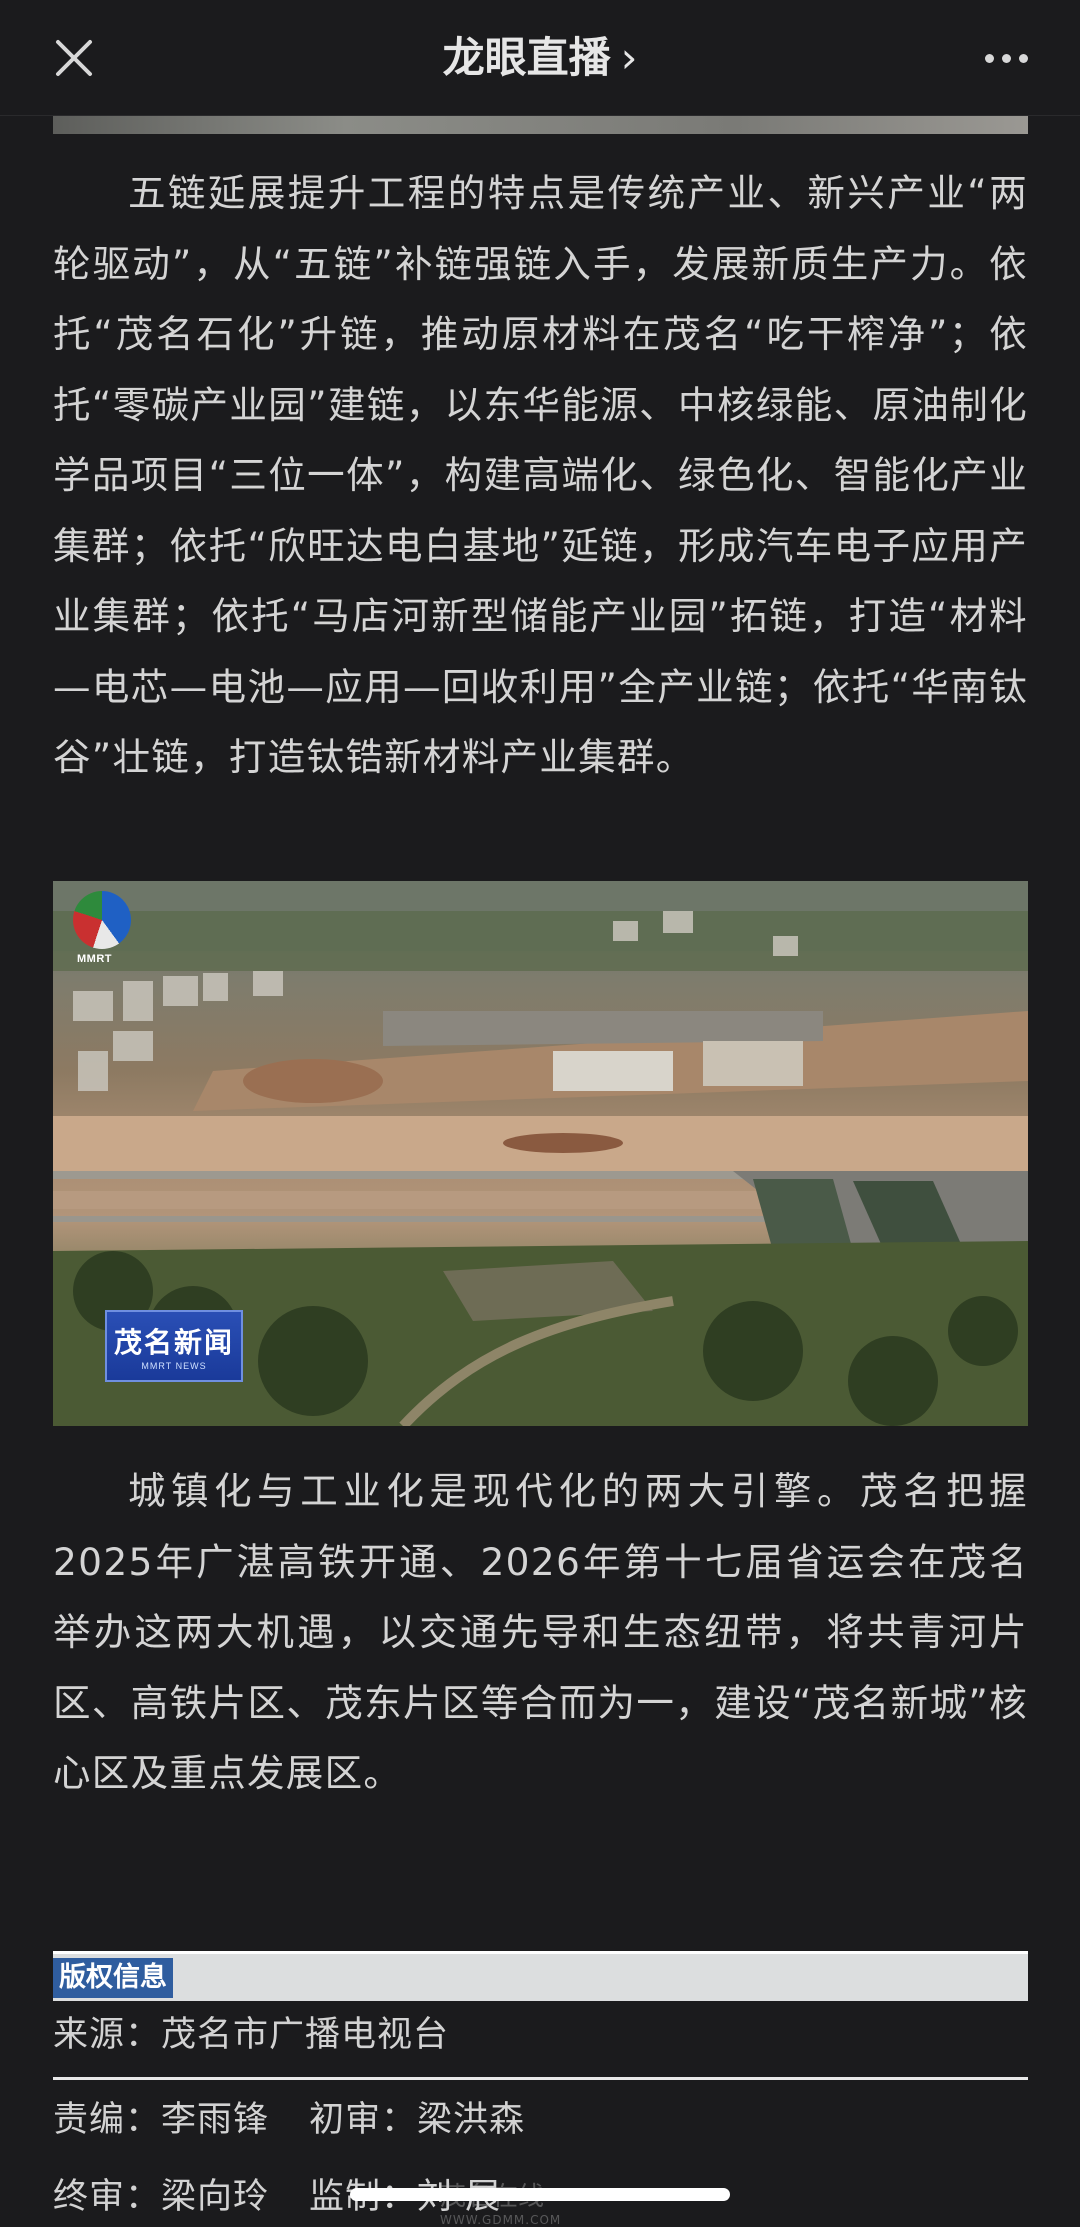 This screenshot has width=1080, height=2227. I want to click on copyright-label: 版权信息, so click(113, 1978).